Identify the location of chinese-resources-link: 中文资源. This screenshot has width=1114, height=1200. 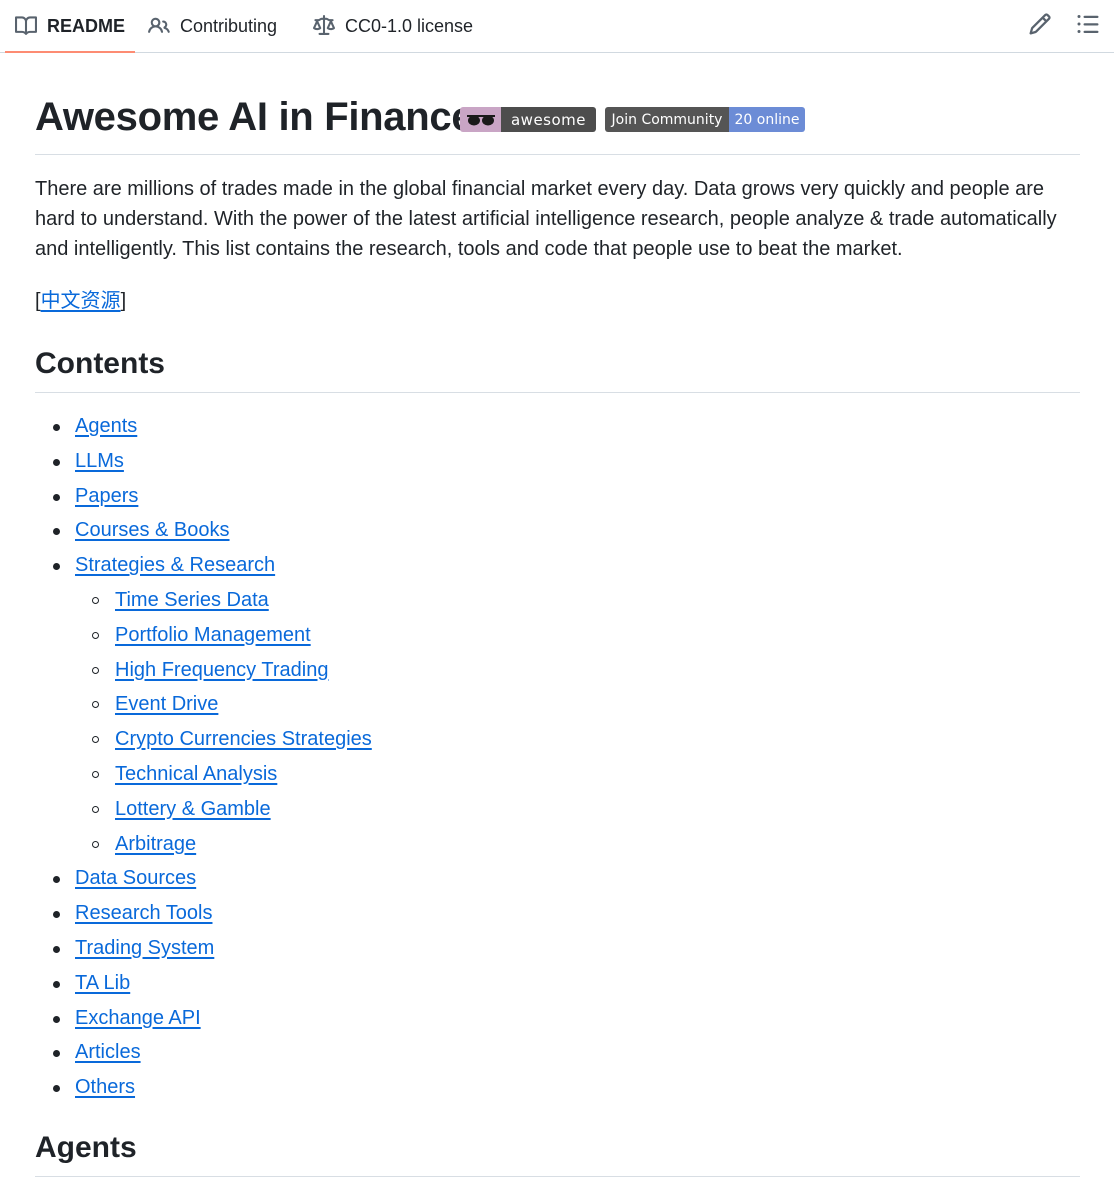
(81, 301).